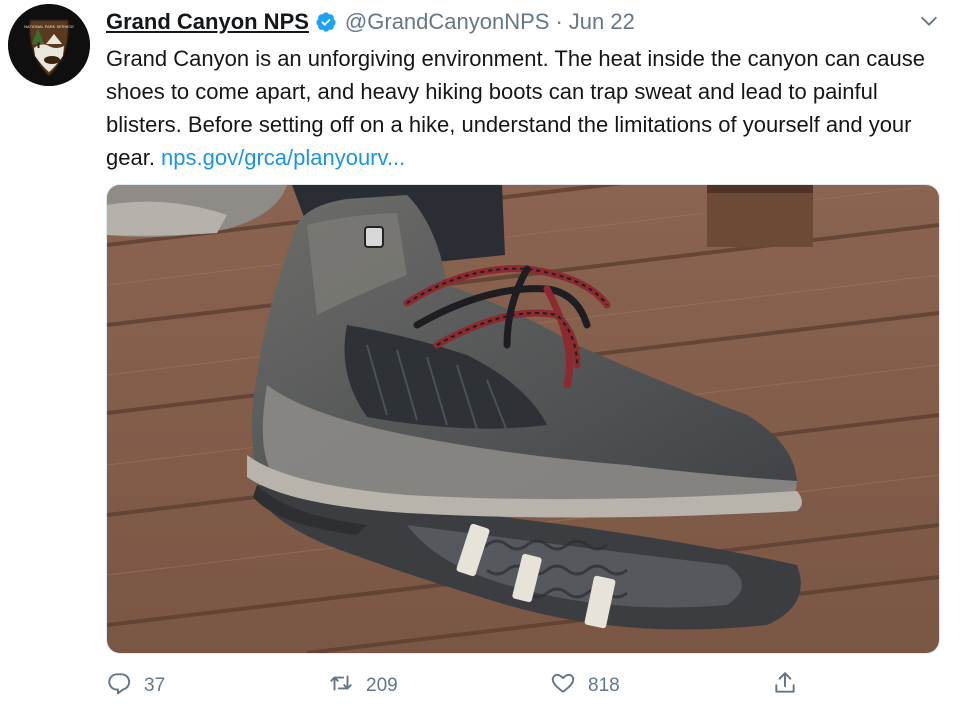 This screenshot has width=960, height=710. I want to click on retweet-icon, so click(341, 686).